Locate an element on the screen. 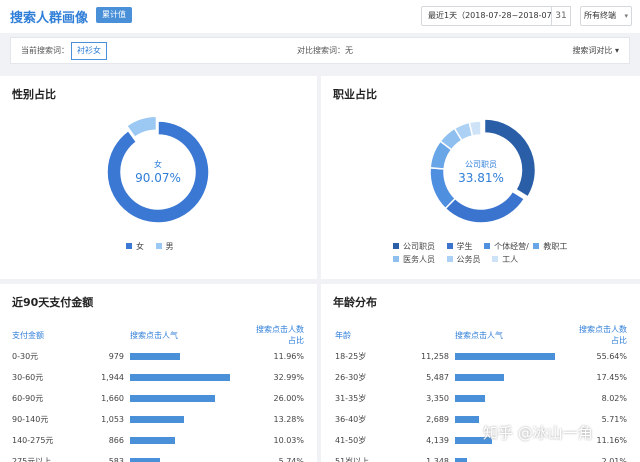  legend-item-worker: 工人 is located at coordinates (505, 259).